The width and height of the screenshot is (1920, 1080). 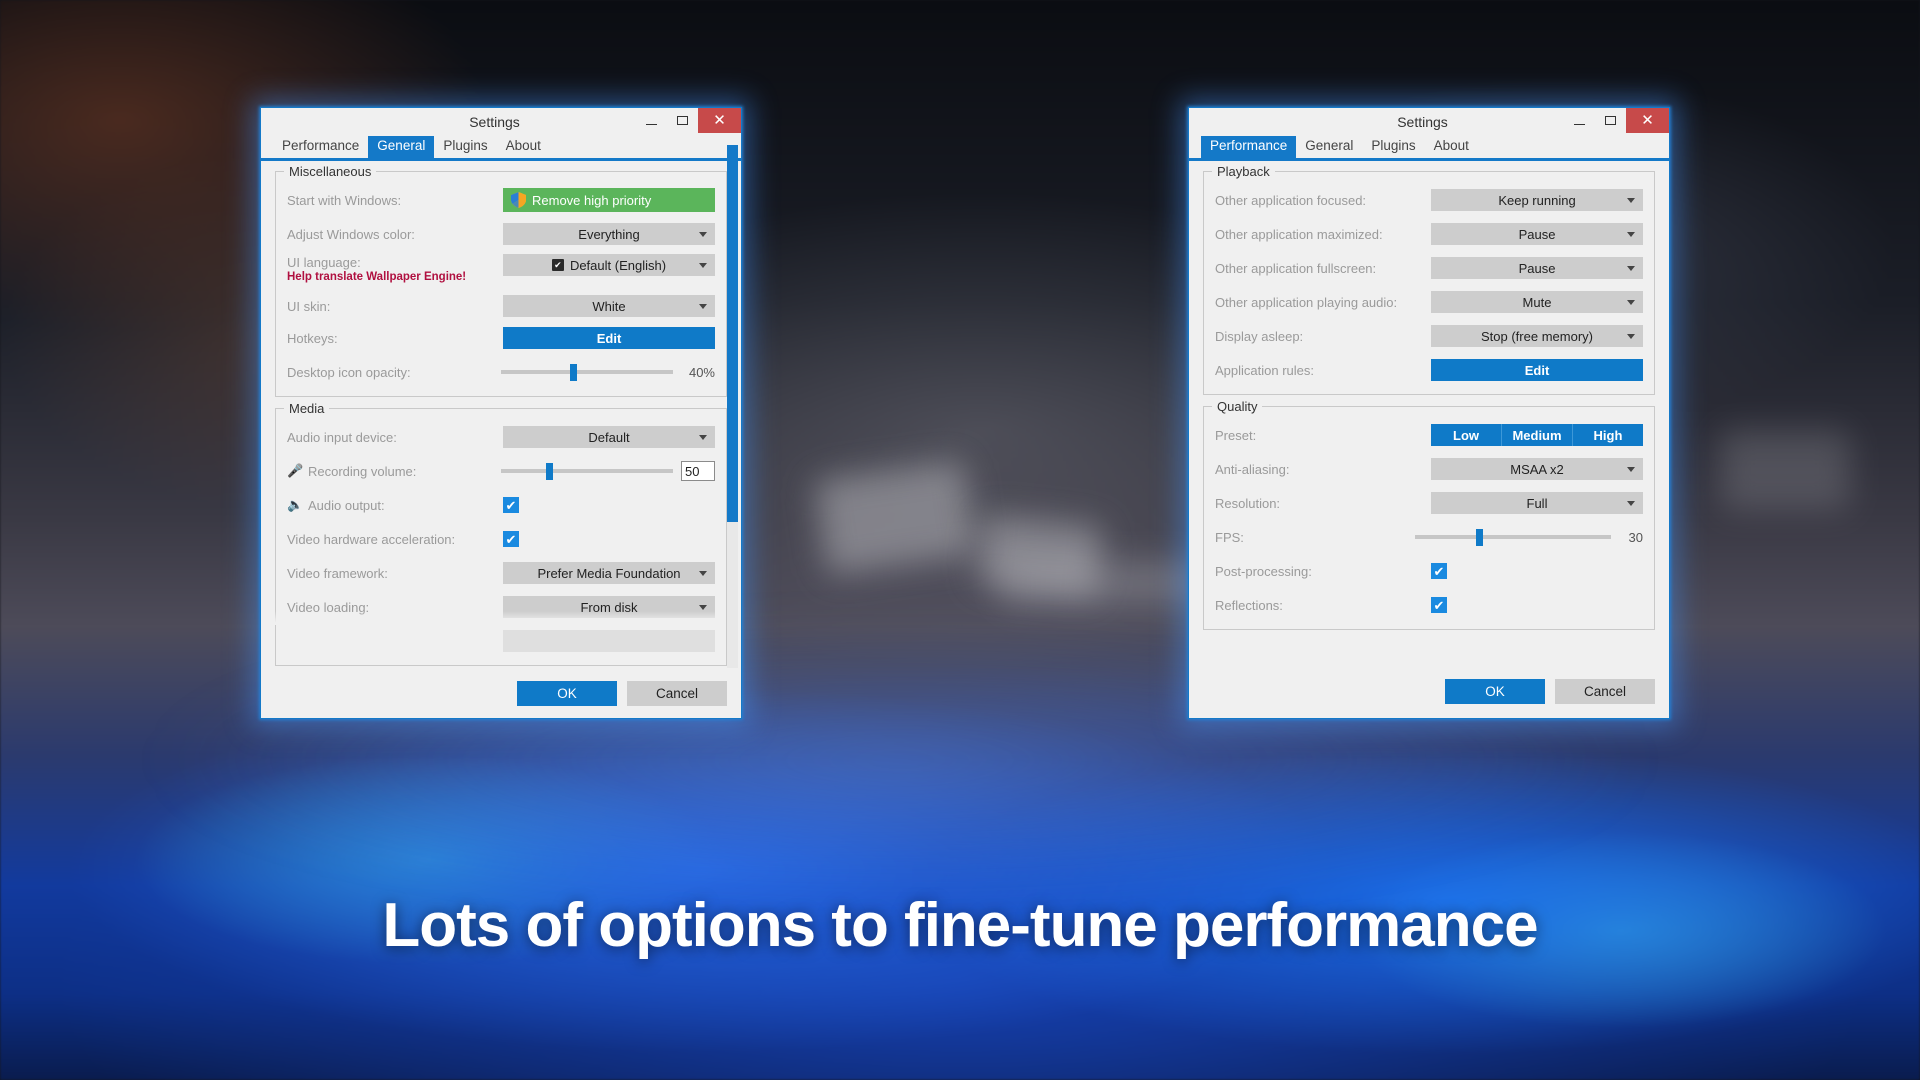 What do you see at coordinates (1439, 571) in the screenshot?
I see `post-processing-checkbox: ✔` at bounding box center [1439, 571].